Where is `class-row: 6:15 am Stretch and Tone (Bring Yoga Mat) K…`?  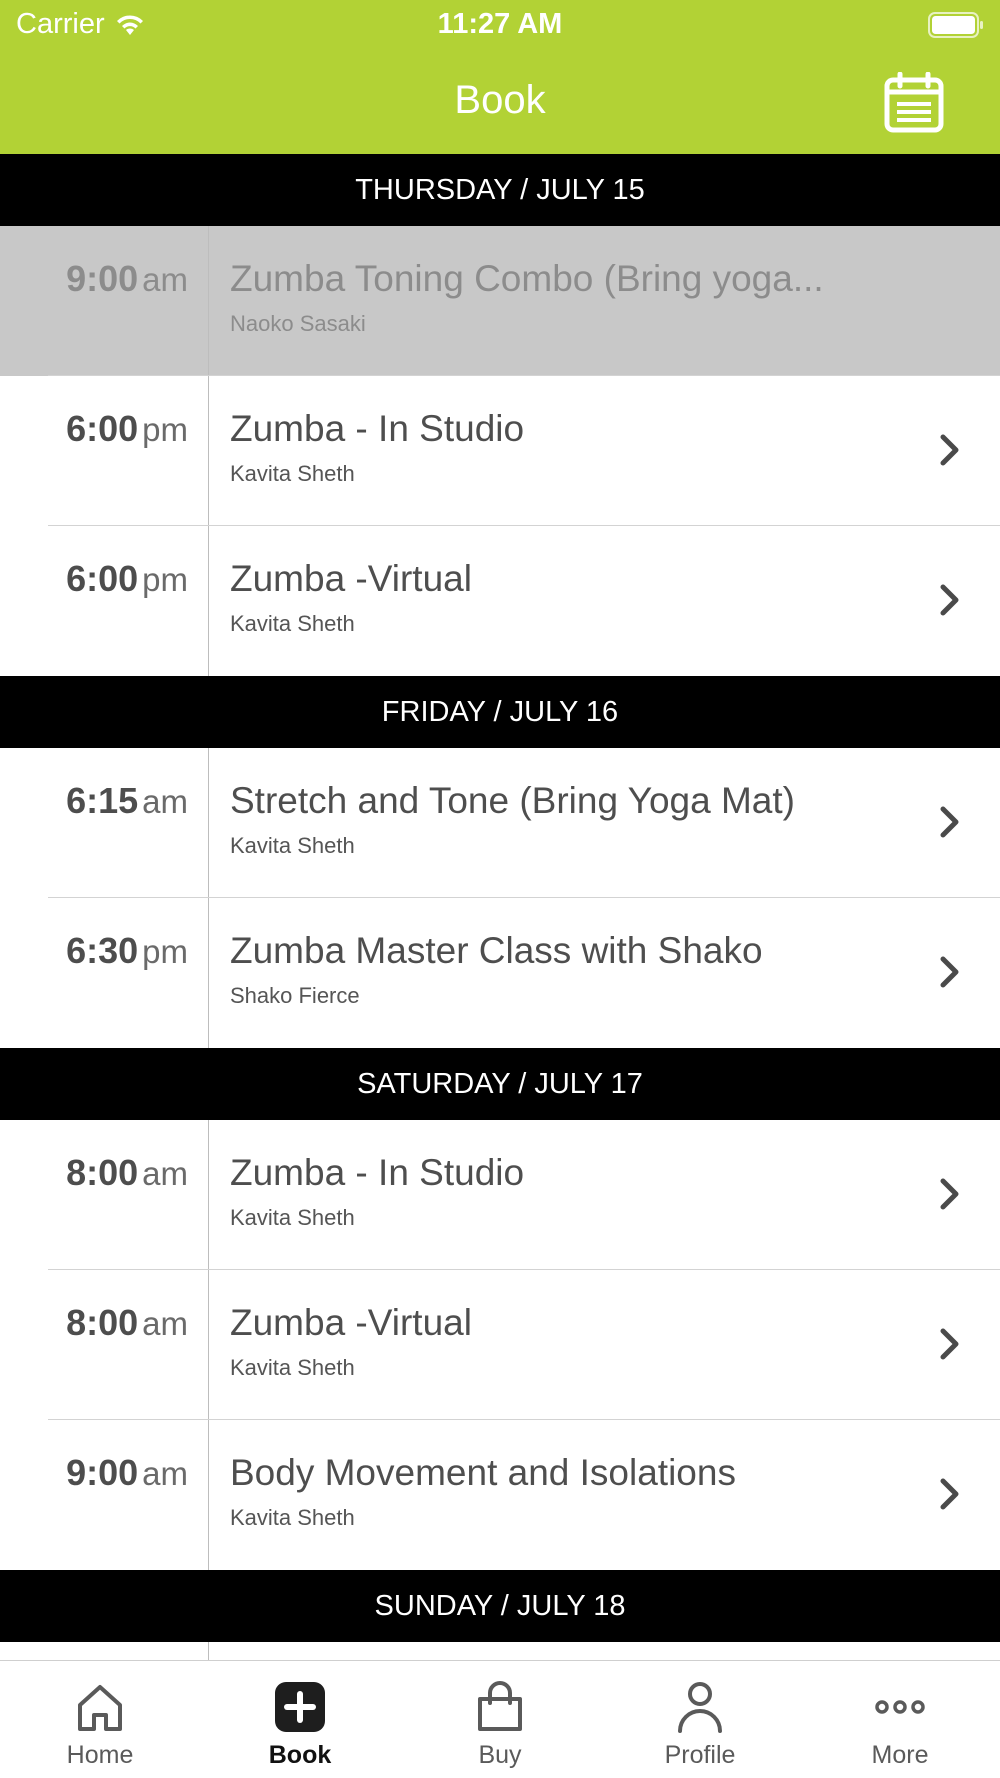
class-row: 6:15 am Stretch and Tone (Bring Yoga Mat) K… is located at coordinates (500, 823).